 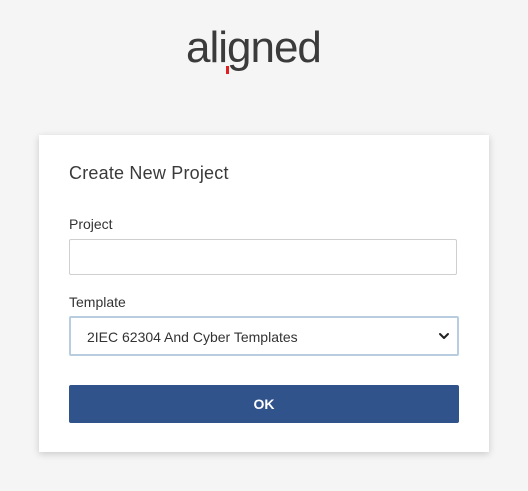 What do you see at coordinates (227, 70) in the screenshot?
I see `logo-accent-mark` at bounding box center [227, 70].